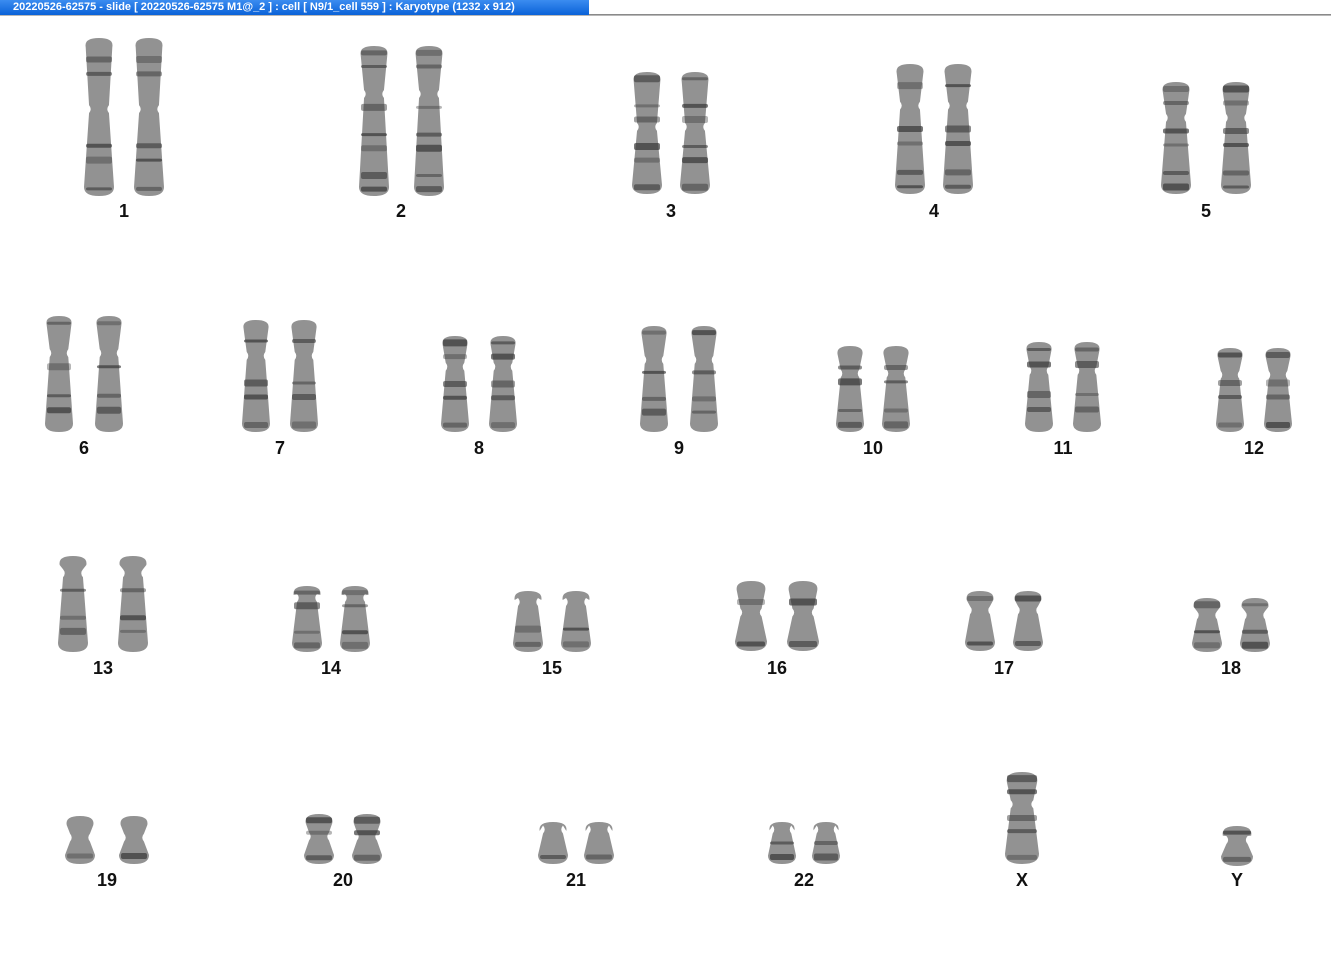  Describe the element at coordinates (654, 379) in the screenshot. I see `chromosome-9-a` at that location.